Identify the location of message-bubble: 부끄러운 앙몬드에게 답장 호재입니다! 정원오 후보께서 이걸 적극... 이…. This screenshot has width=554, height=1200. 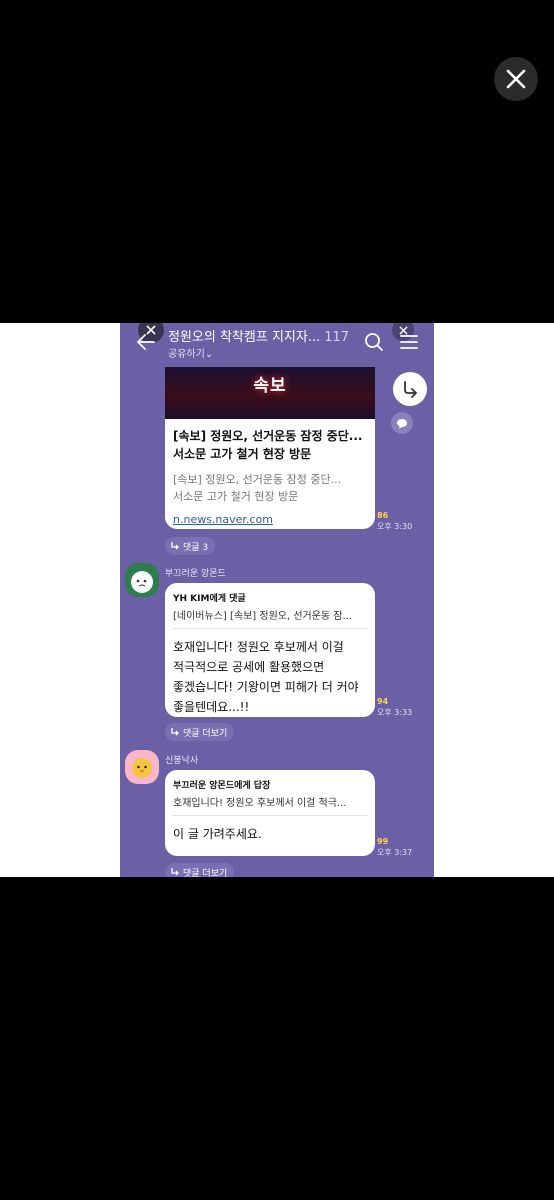
(270, 813).